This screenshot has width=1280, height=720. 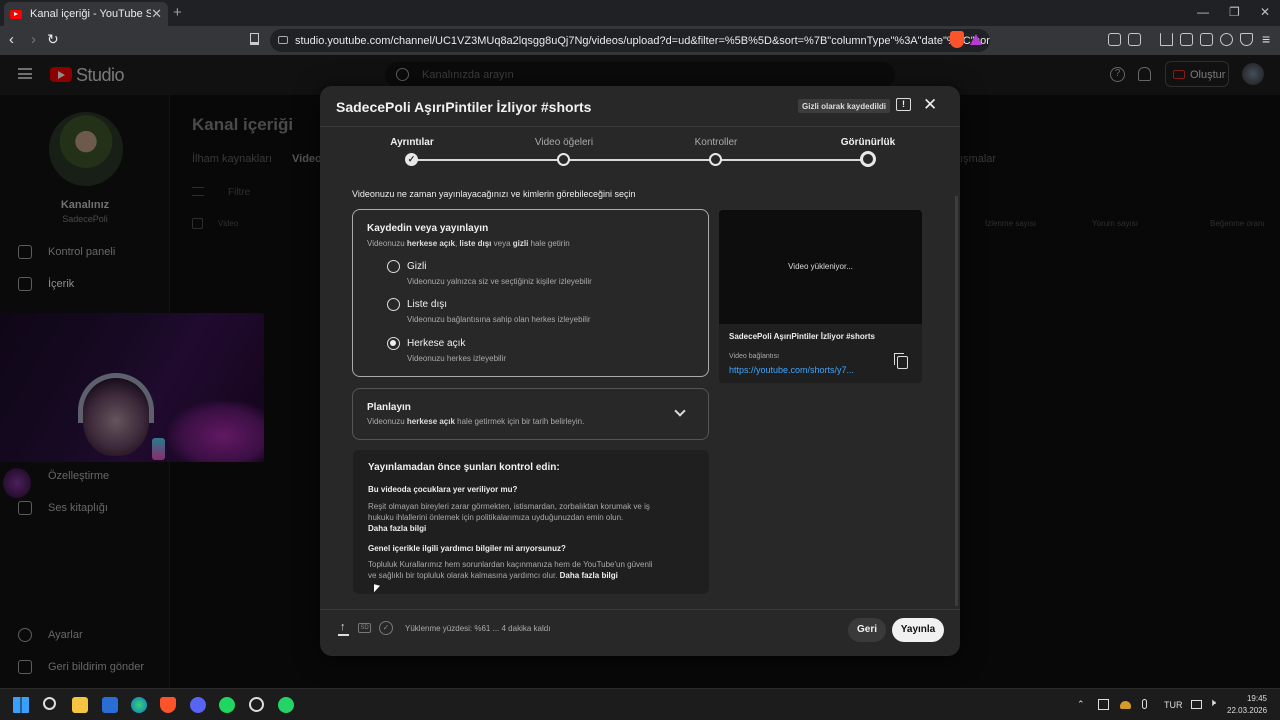 I want to click on stepper-line, so click(x=640, y=160).